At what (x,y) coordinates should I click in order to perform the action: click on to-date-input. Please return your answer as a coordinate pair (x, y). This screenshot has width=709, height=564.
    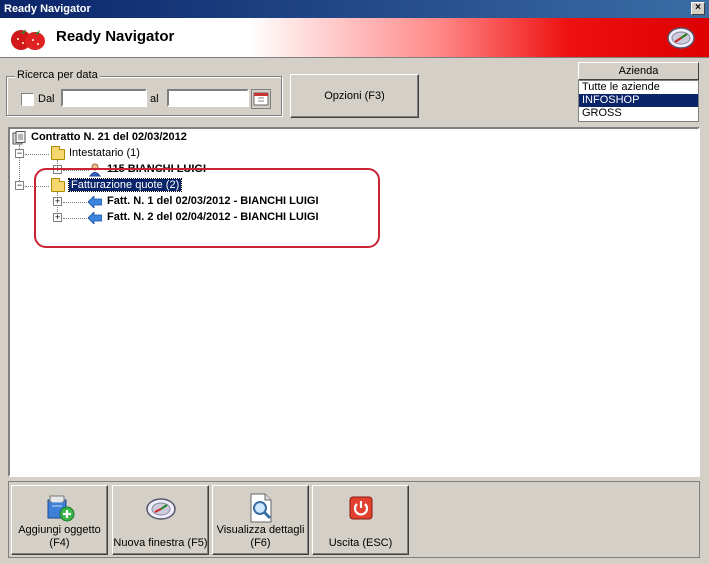
    Looking at the image, I should click on (208, 98).